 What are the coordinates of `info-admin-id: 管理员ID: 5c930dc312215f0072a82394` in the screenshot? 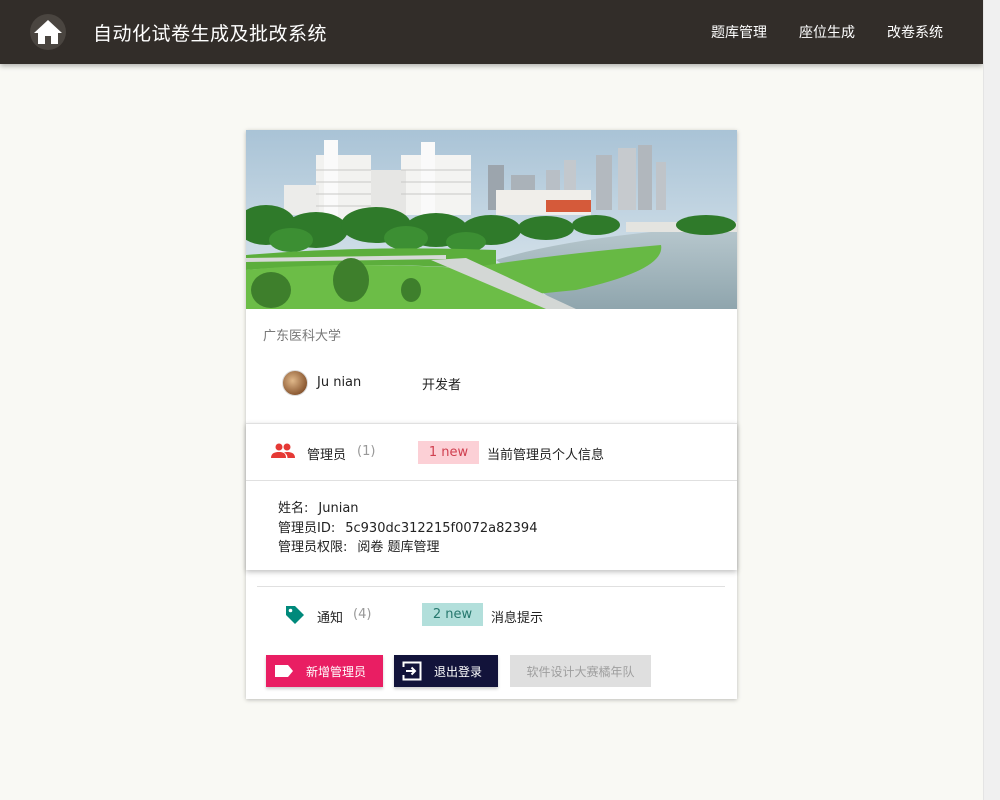 It's located at (408, 528).